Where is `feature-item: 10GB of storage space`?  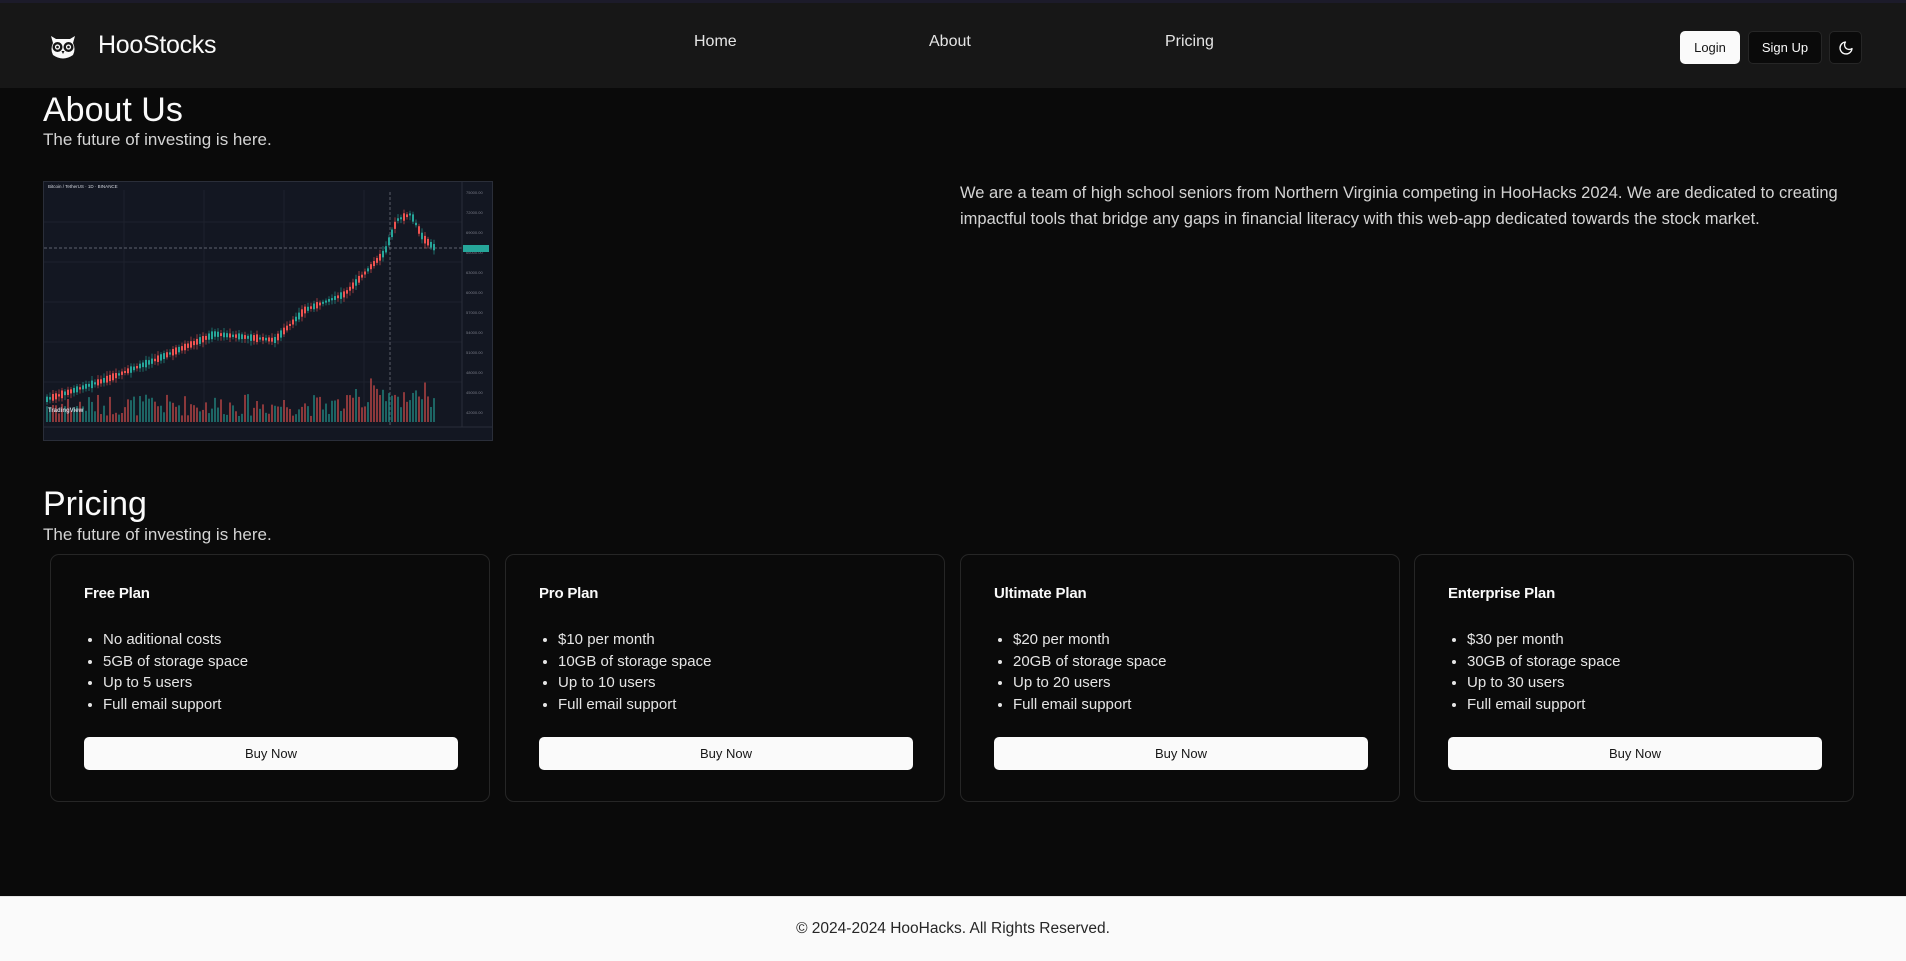
feature-item: 10GB of storage space is located at coordinates (634, 662).